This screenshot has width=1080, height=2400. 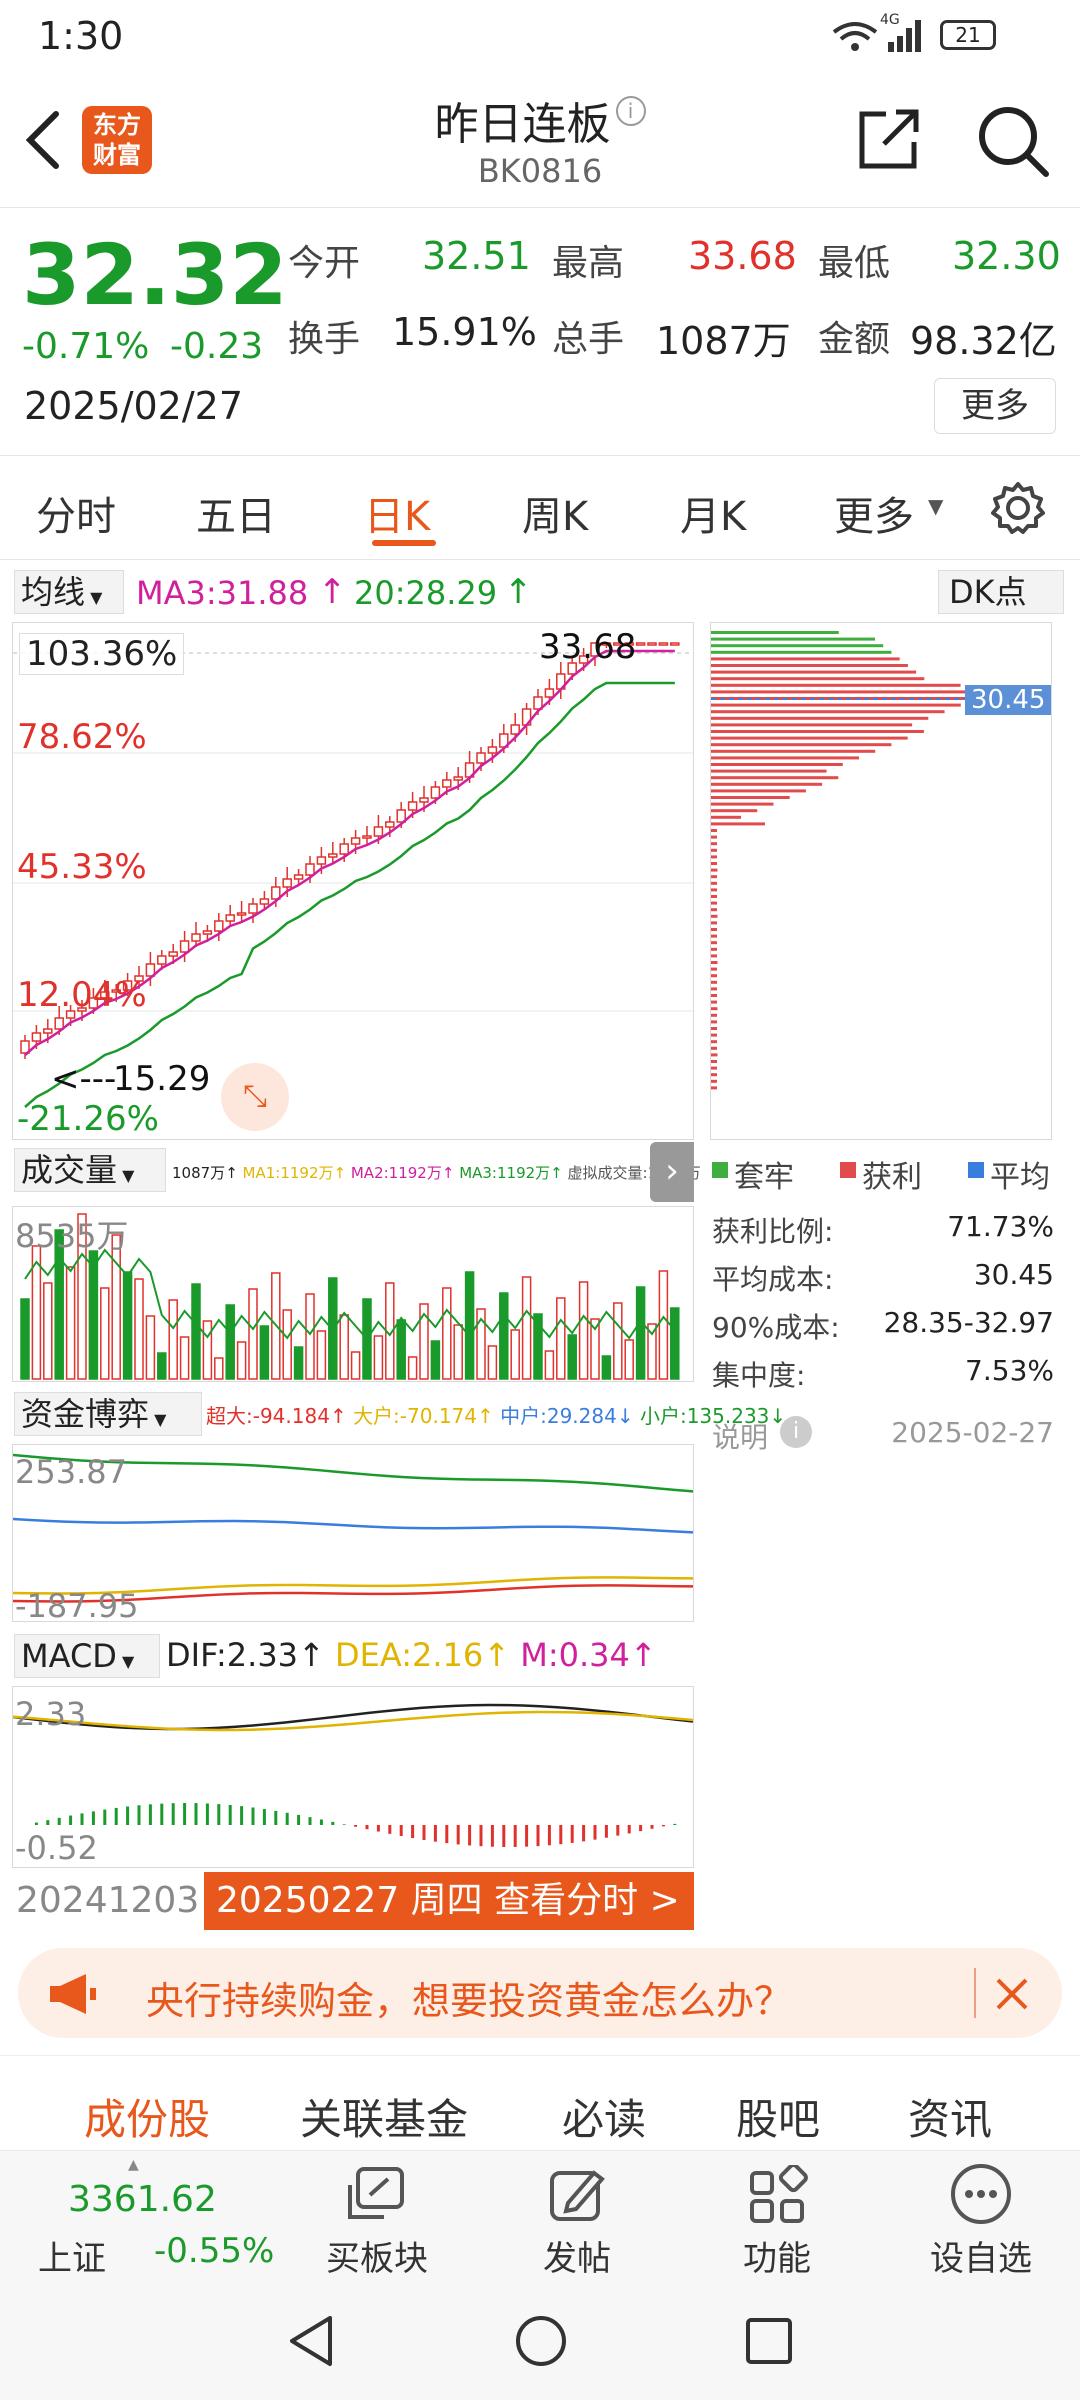 I want to click on macd-top-label: 2.33, so click(x=51, y=1714).